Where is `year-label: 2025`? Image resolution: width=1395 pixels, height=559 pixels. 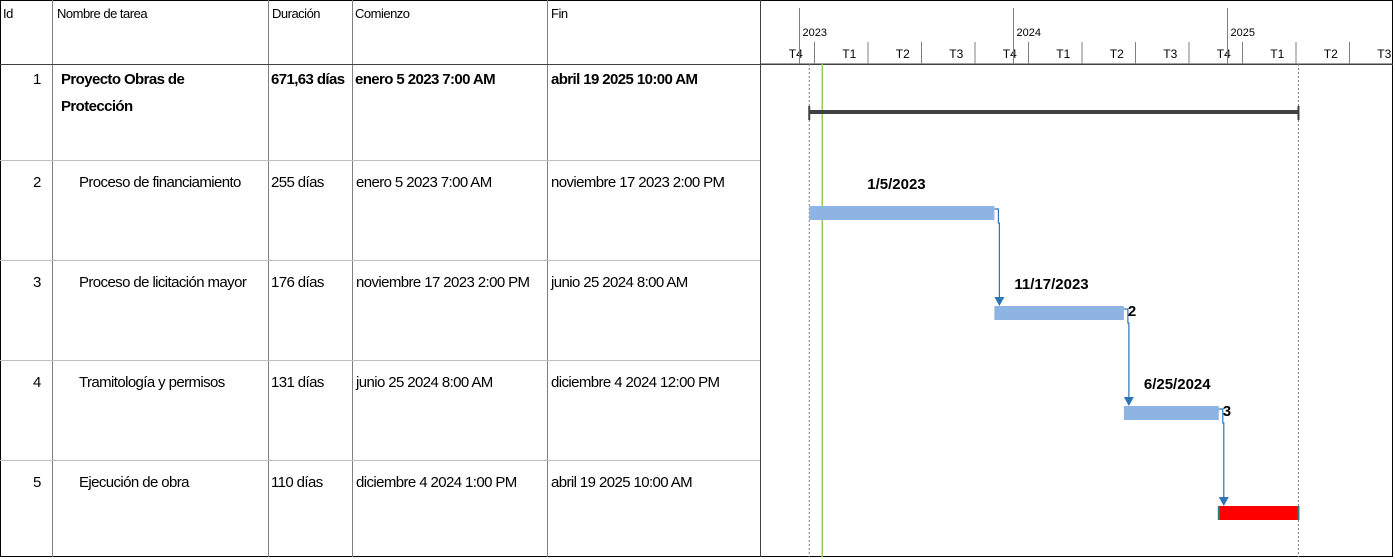 year-label: 2025 is located at coordinates (1243, 33).